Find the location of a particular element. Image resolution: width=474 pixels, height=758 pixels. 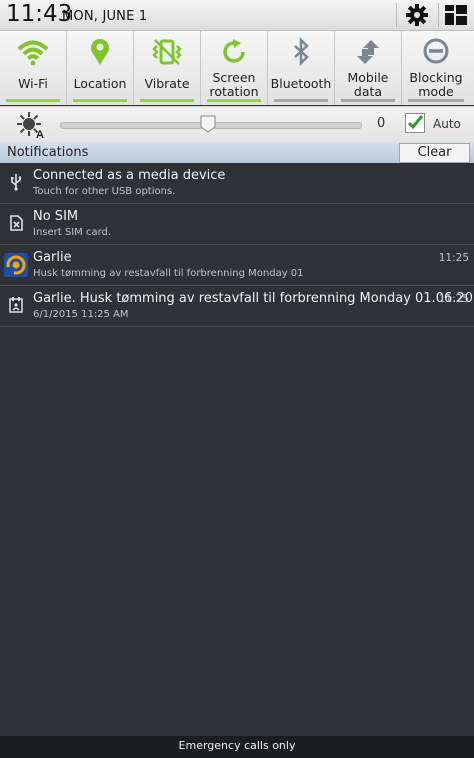

auto-brightness-checkbox is located at coordinates (415, 123).